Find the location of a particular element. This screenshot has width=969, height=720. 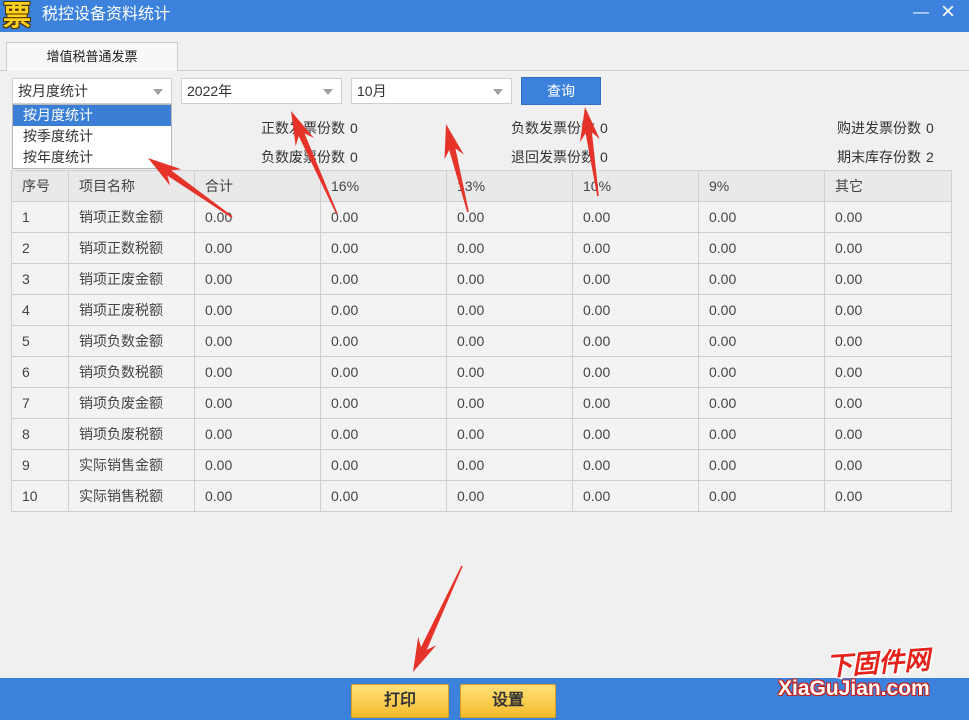

stat-label: 负数发票份数 is located at coordinates (553, 128).